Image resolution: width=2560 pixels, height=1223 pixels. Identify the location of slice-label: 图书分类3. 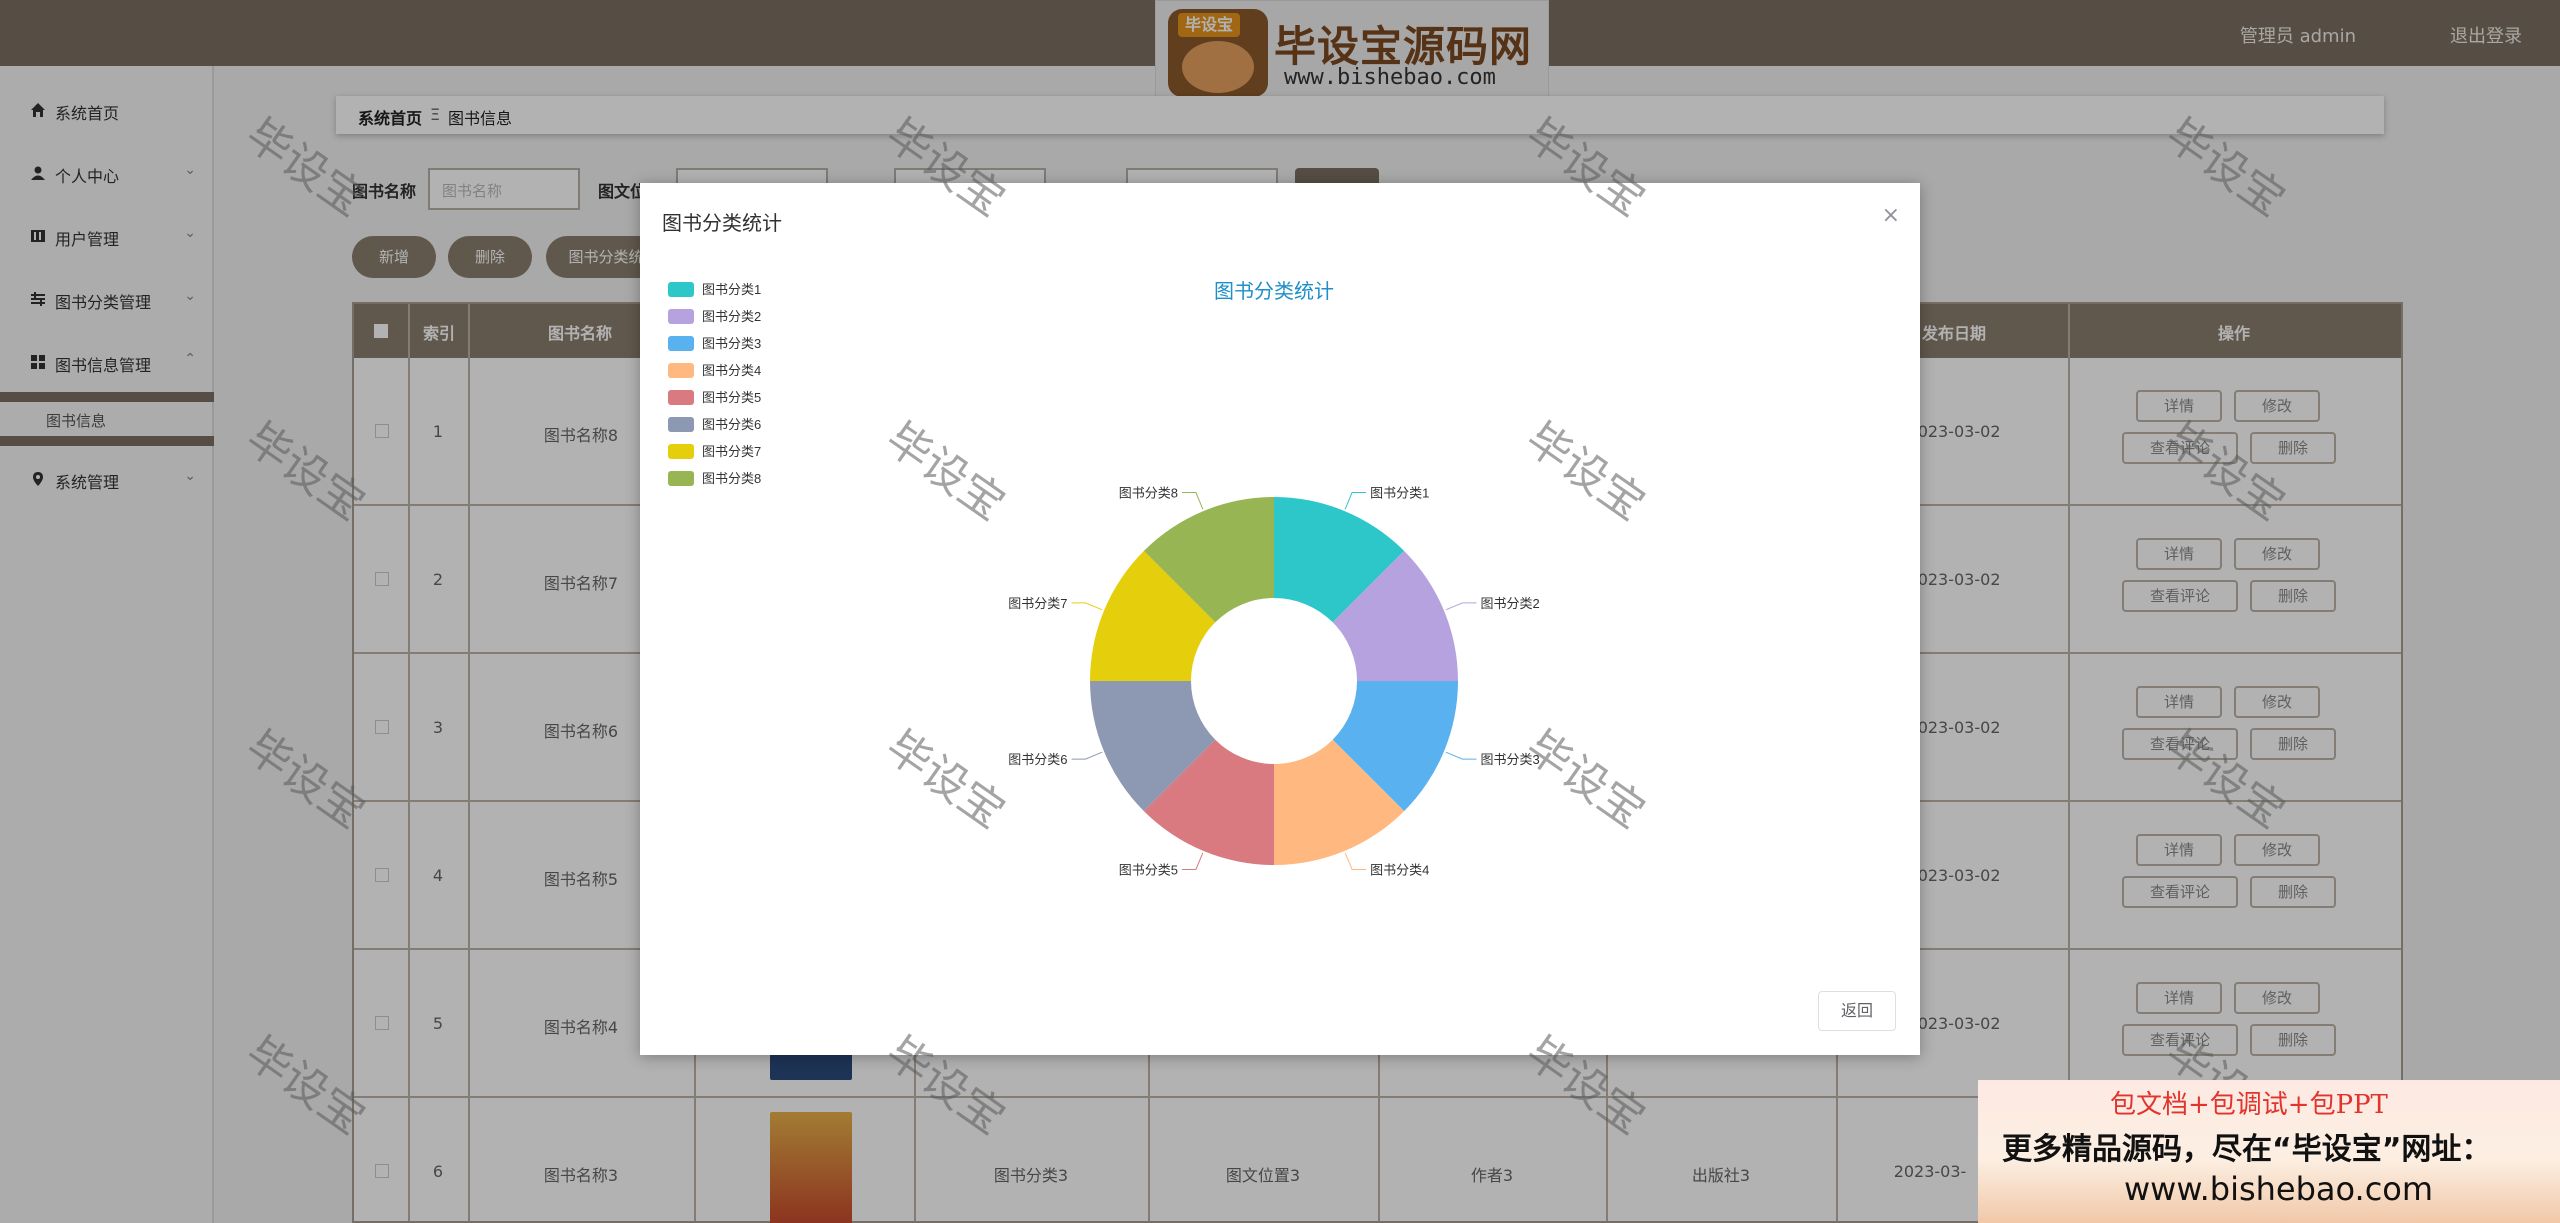
(1509, 759).